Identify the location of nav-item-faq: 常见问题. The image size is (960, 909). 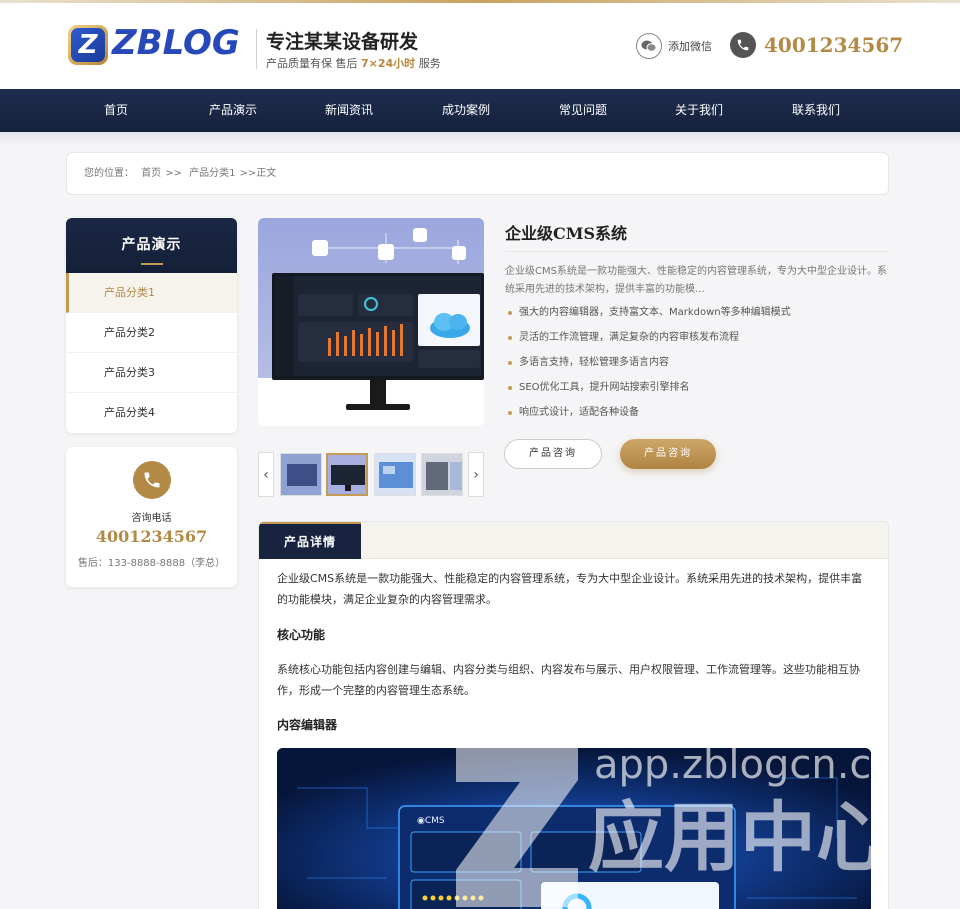
(583, 110).